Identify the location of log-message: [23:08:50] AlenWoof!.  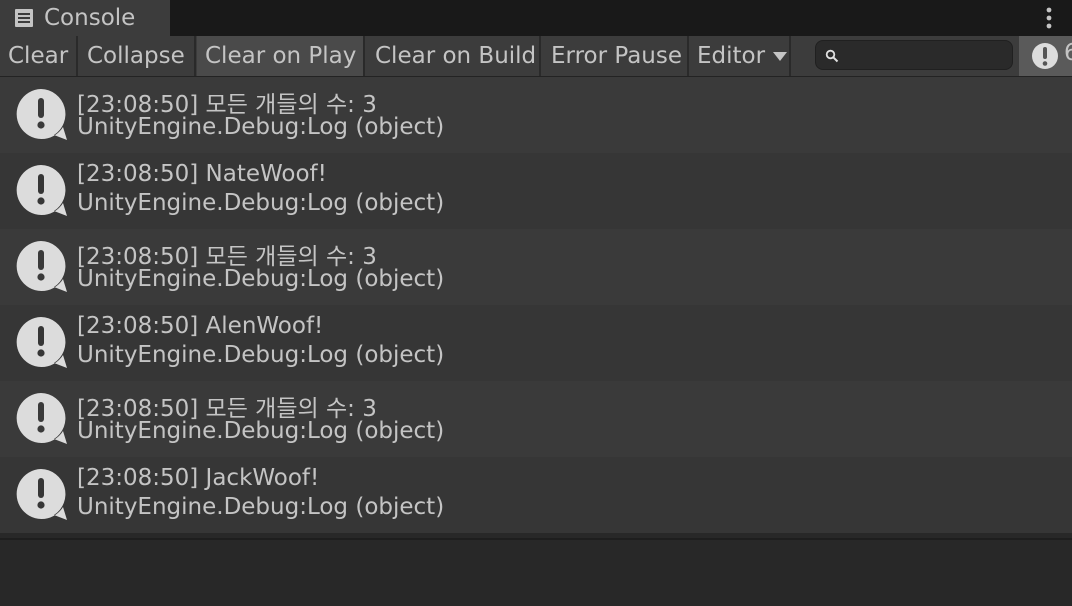
(200, 326).